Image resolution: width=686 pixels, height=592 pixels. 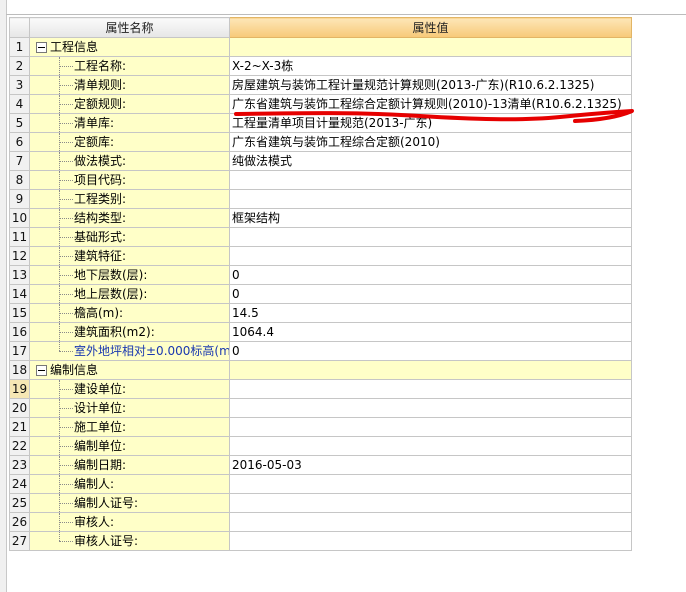 I want to click on property-row: 23 编制日期: 2016-05-03, so click(x=320, y=465).